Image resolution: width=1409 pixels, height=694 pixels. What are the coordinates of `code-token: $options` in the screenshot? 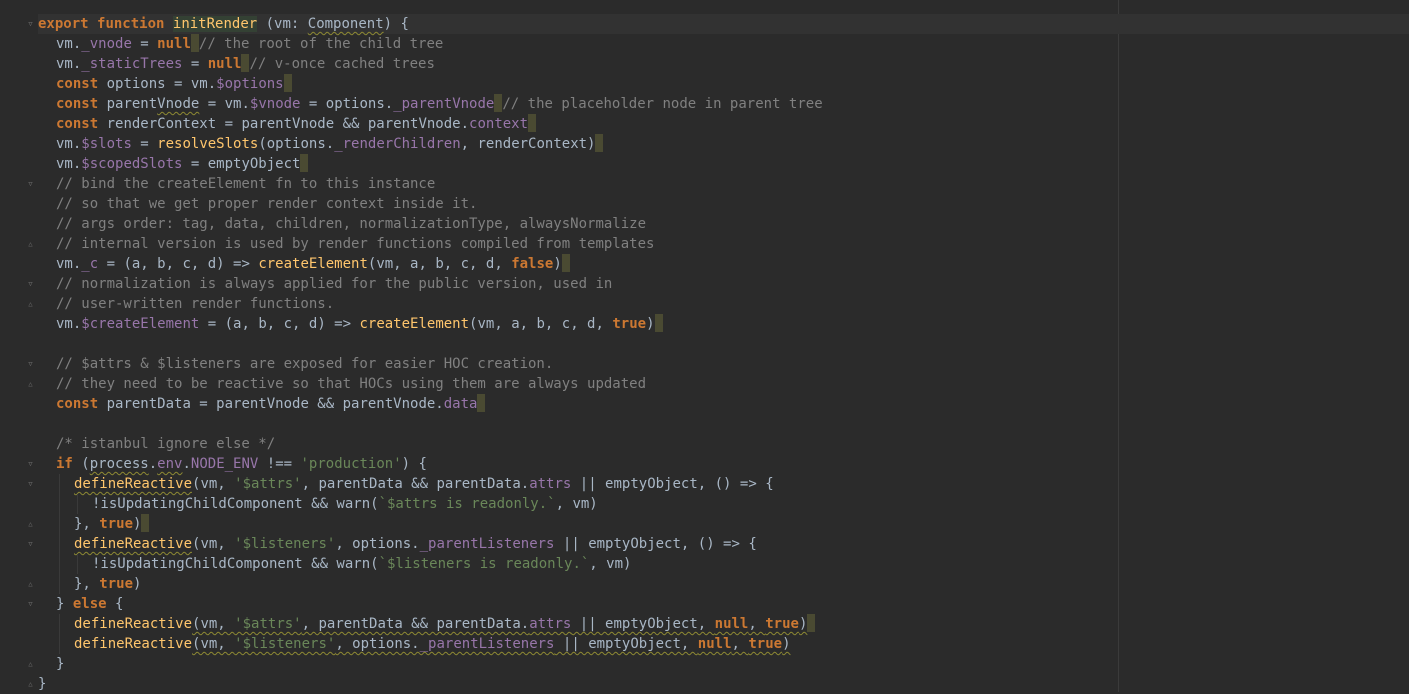 It's located at (250, 84).